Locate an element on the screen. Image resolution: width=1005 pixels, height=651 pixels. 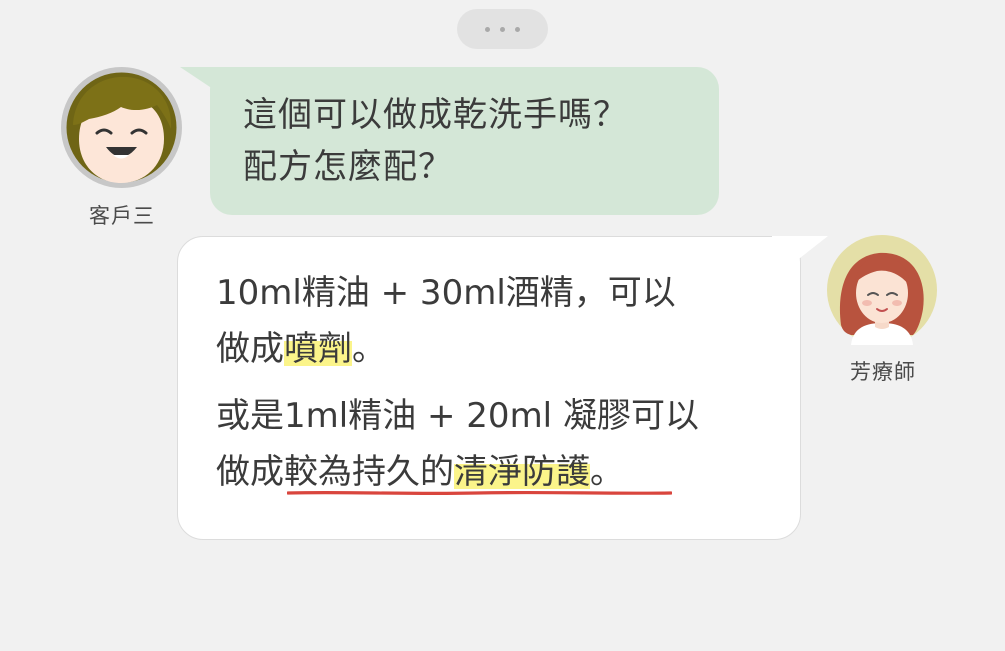
customer-message-line: 配方怎麼配？ is located at coordinates (348, 167).